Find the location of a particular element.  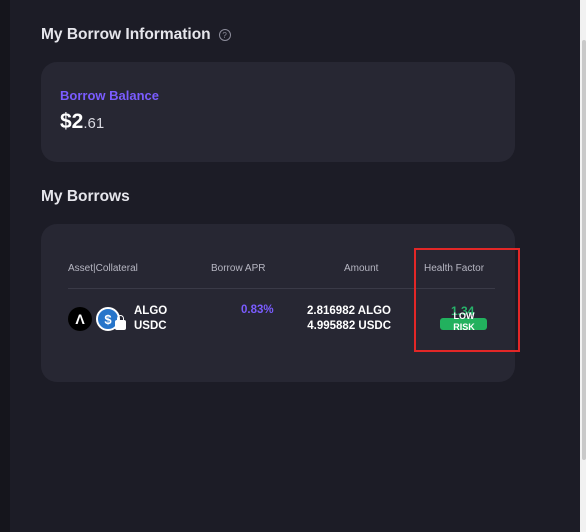

column-header-apr: Borrow APR is located at coordinates (238, 268).